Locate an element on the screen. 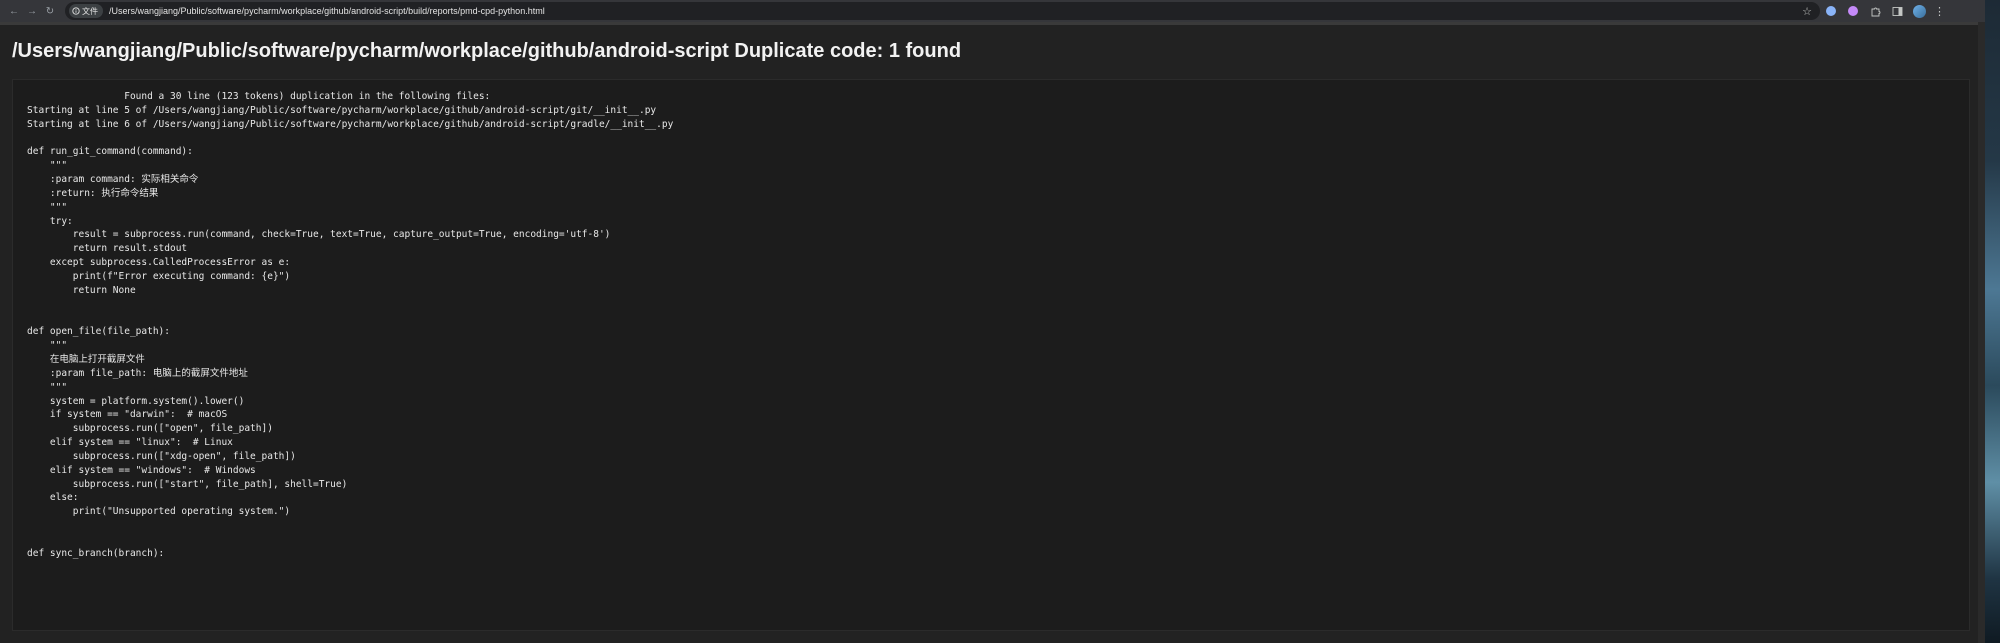 This screenshot has width=2000, height=643. back-arrow-icon: ← is located at coordinates (14, 11).